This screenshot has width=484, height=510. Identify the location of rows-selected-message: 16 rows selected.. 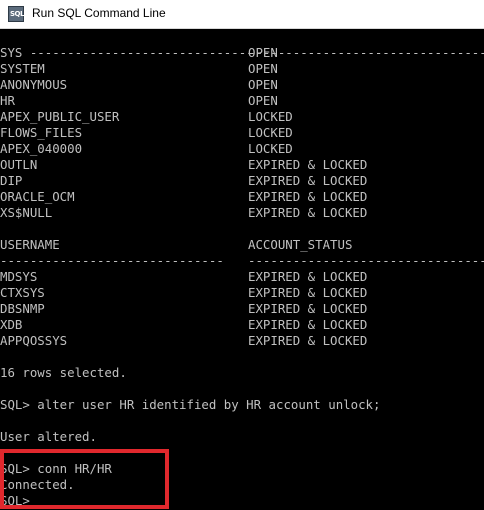
(63, 372).